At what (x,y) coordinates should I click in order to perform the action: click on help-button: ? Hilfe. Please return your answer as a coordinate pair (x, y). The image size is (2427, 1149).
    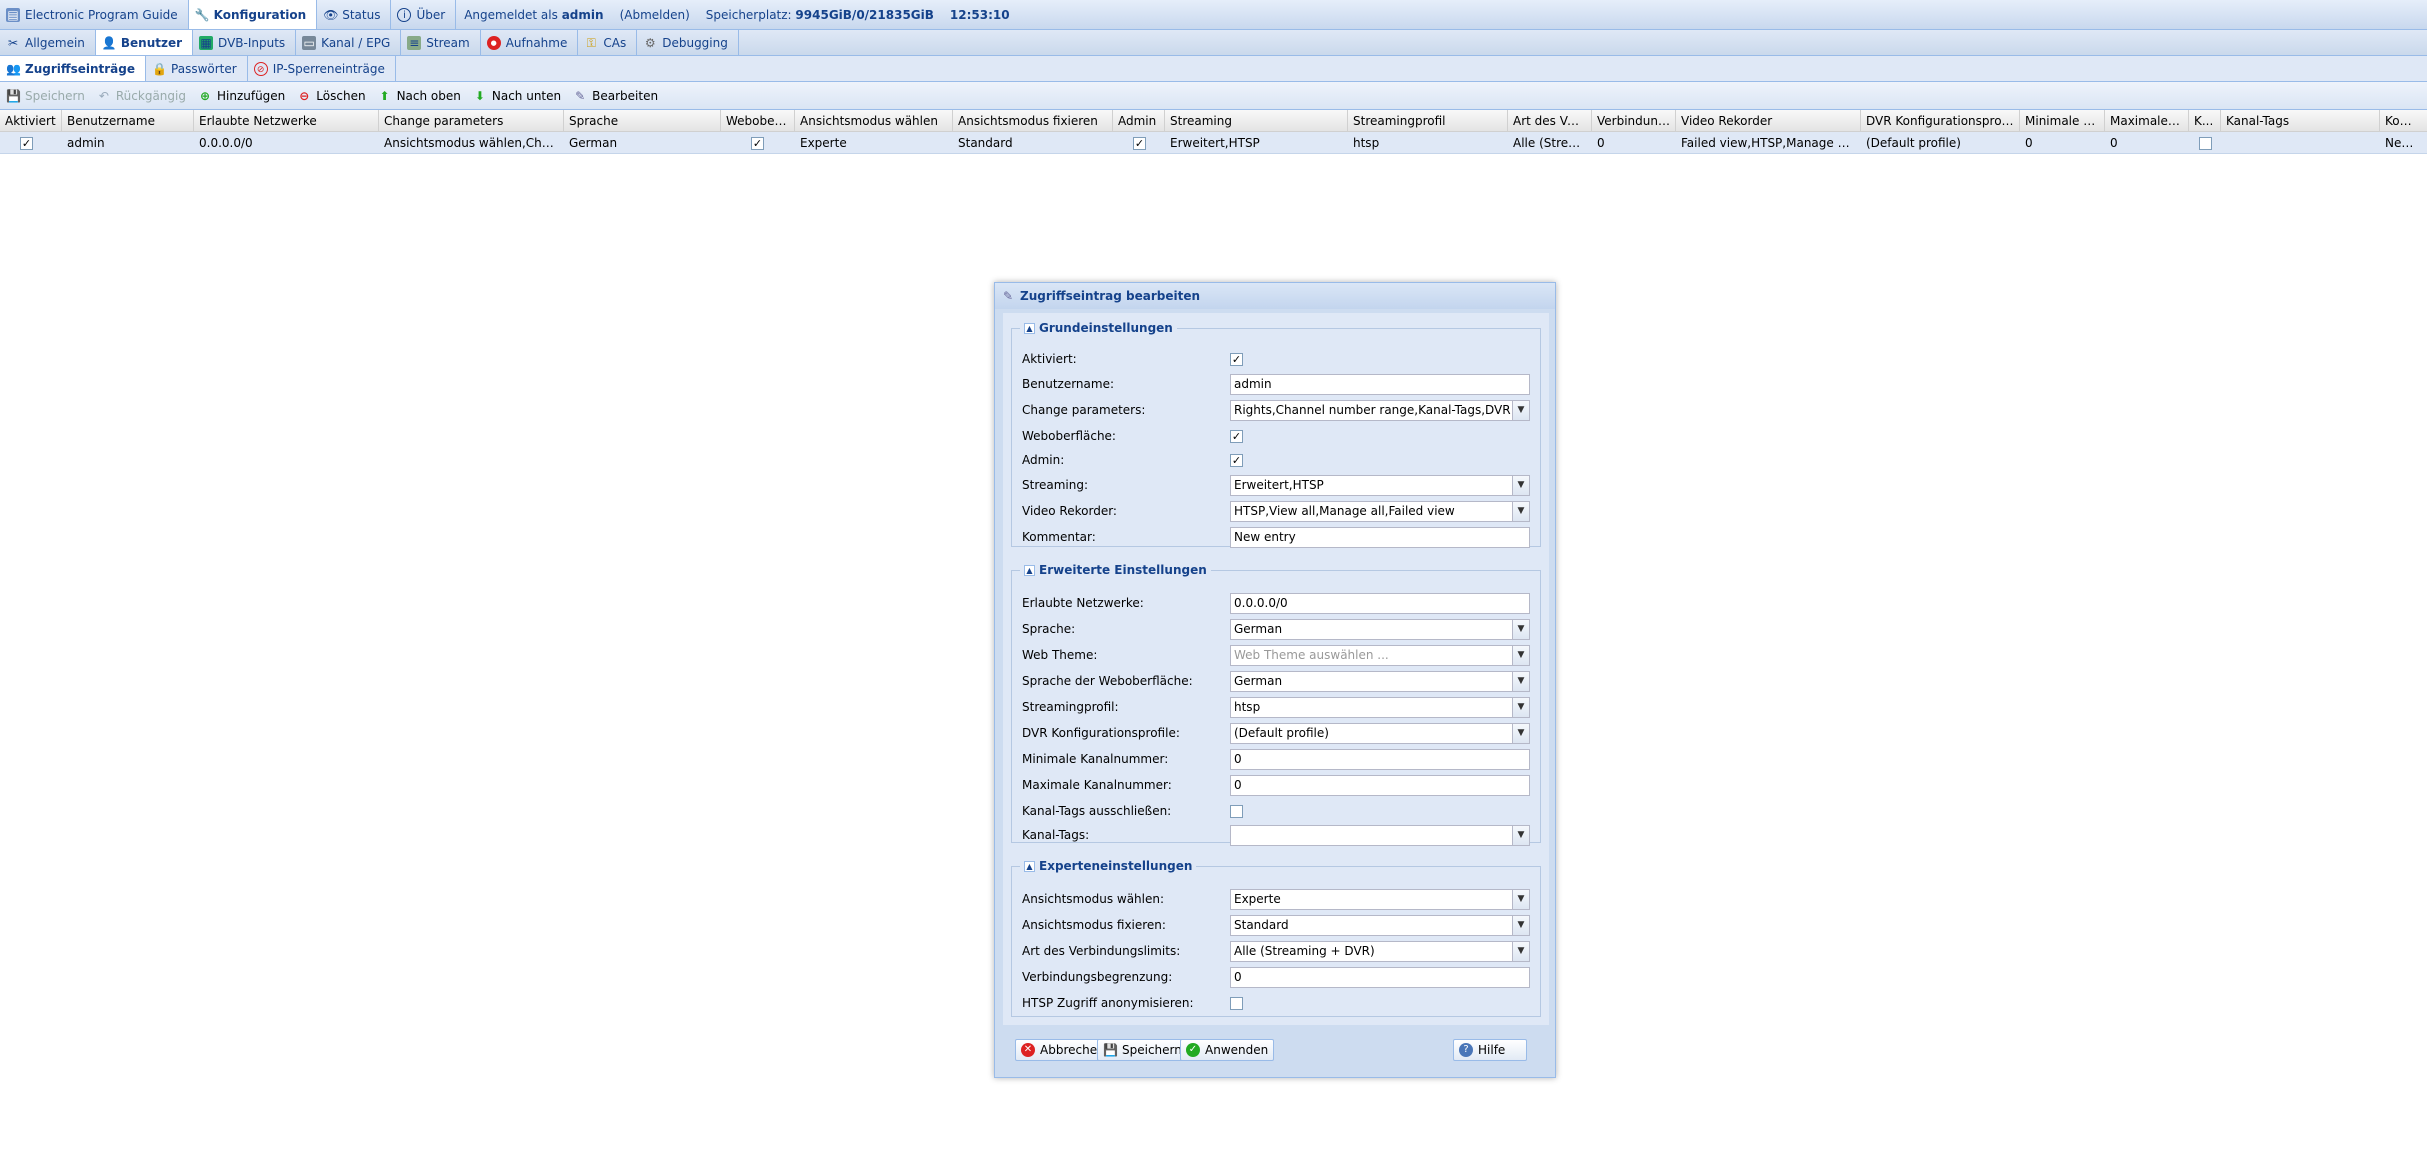
    Looking at the image, I should click on (1490, 1050).